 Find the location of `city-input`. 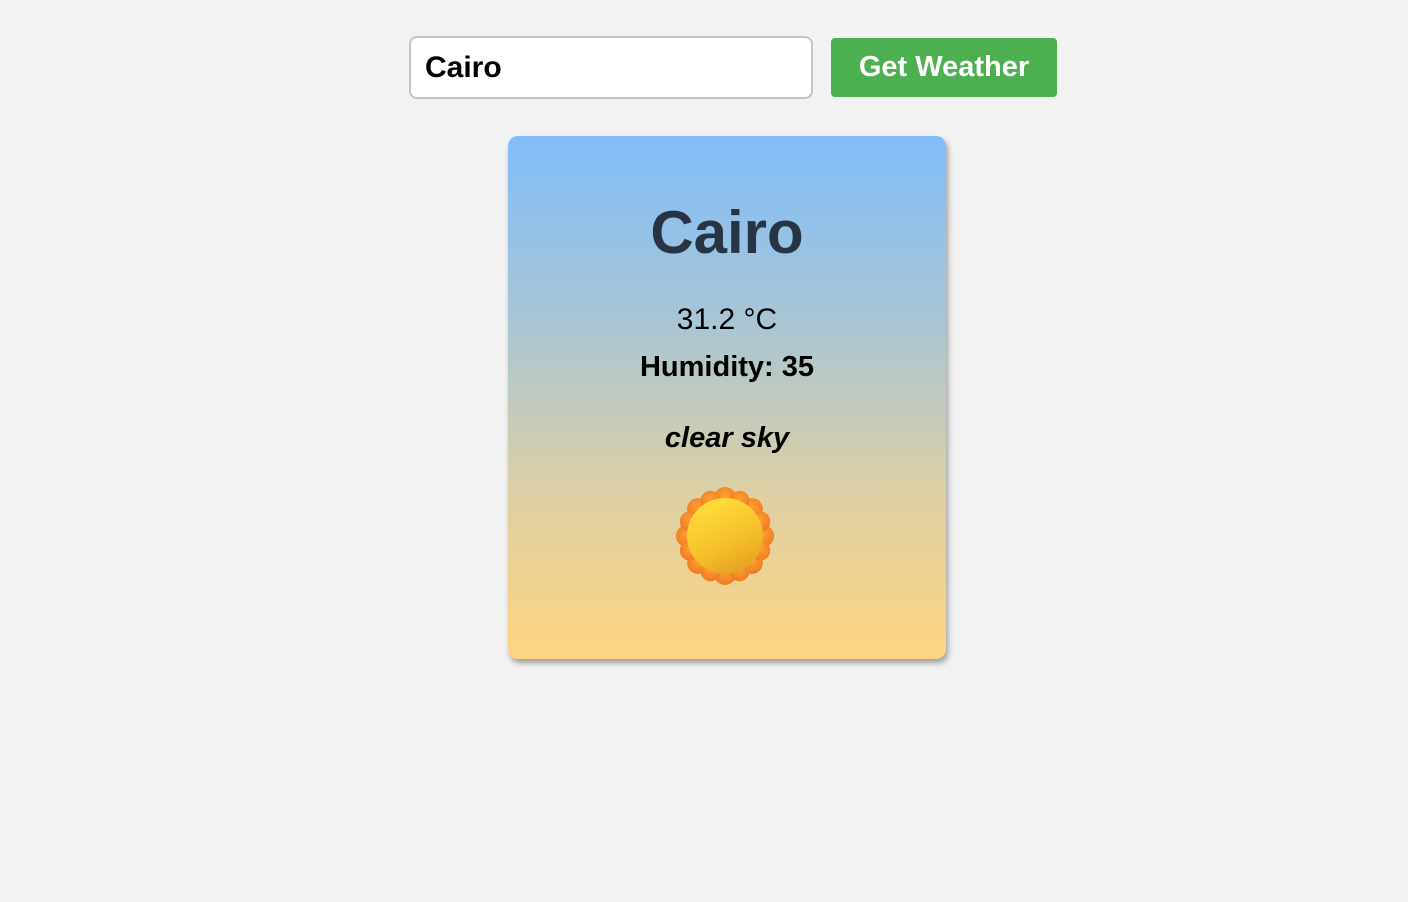

city-input is located at coordinates (611, 67).